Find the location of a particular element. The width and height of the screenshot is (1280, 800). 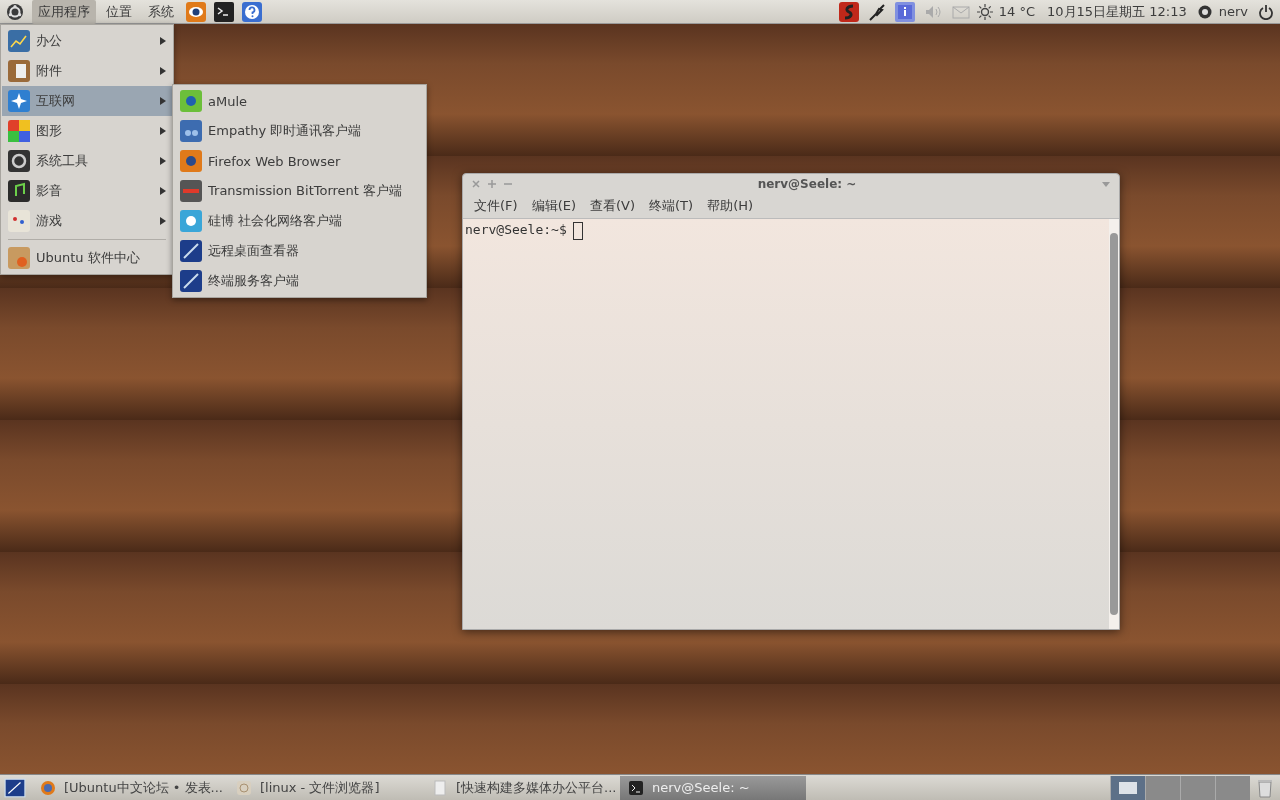

swirl-icon is located at coordinates (848, 11).